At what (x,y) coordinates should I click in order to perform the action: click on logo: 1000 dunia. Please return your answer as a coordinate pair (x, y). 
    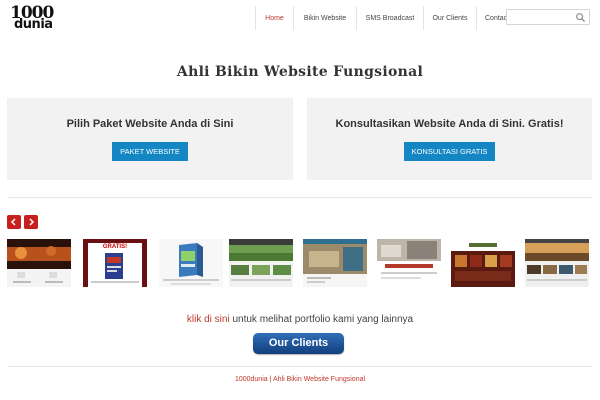
    Looking at the image, I should click on (37, 18).